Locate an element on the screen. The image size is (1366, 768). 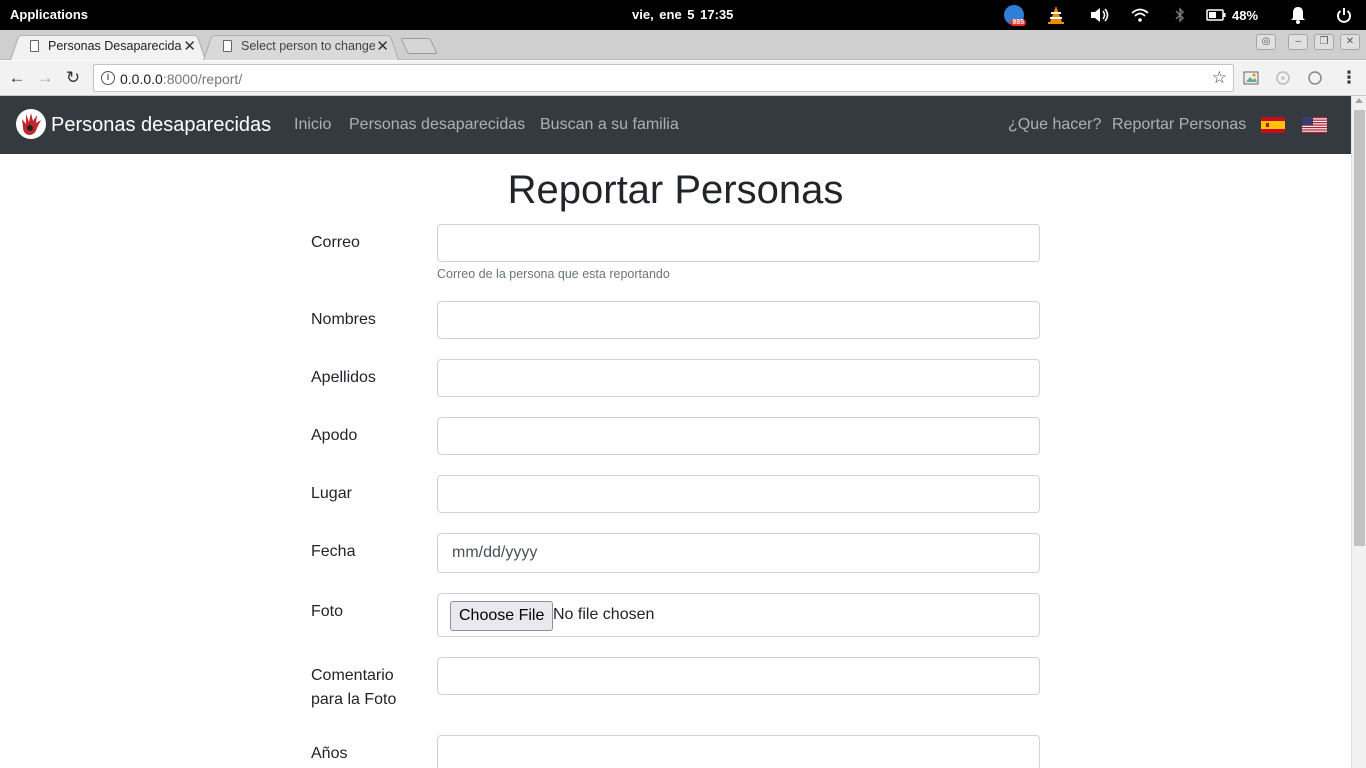
fecha-date-input: mm/dd/yyyy is located at coordinates (738, 553).